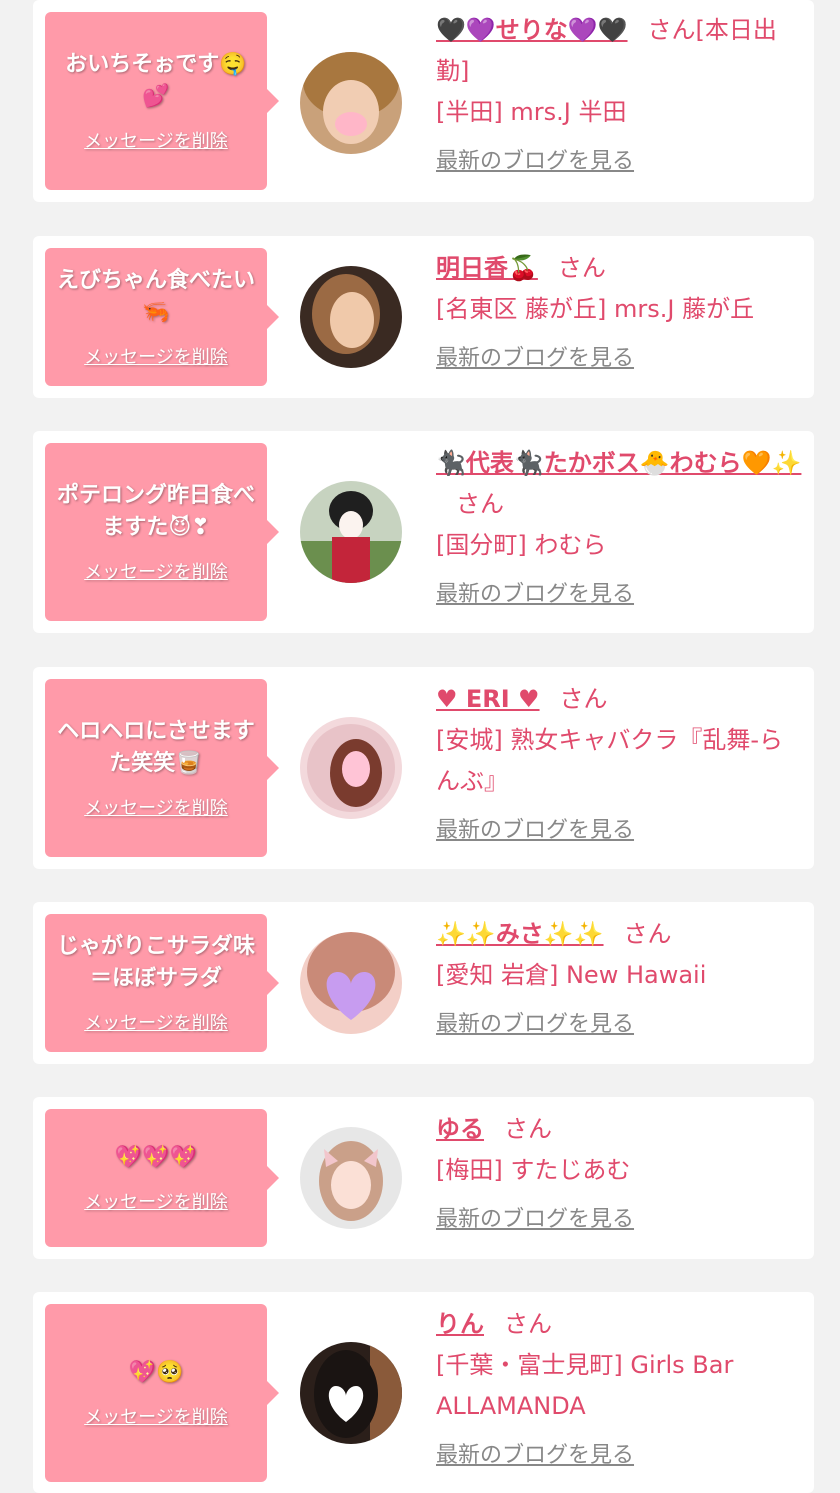  I want to click on message-text: 💖💖💖, so click(156, 1157).